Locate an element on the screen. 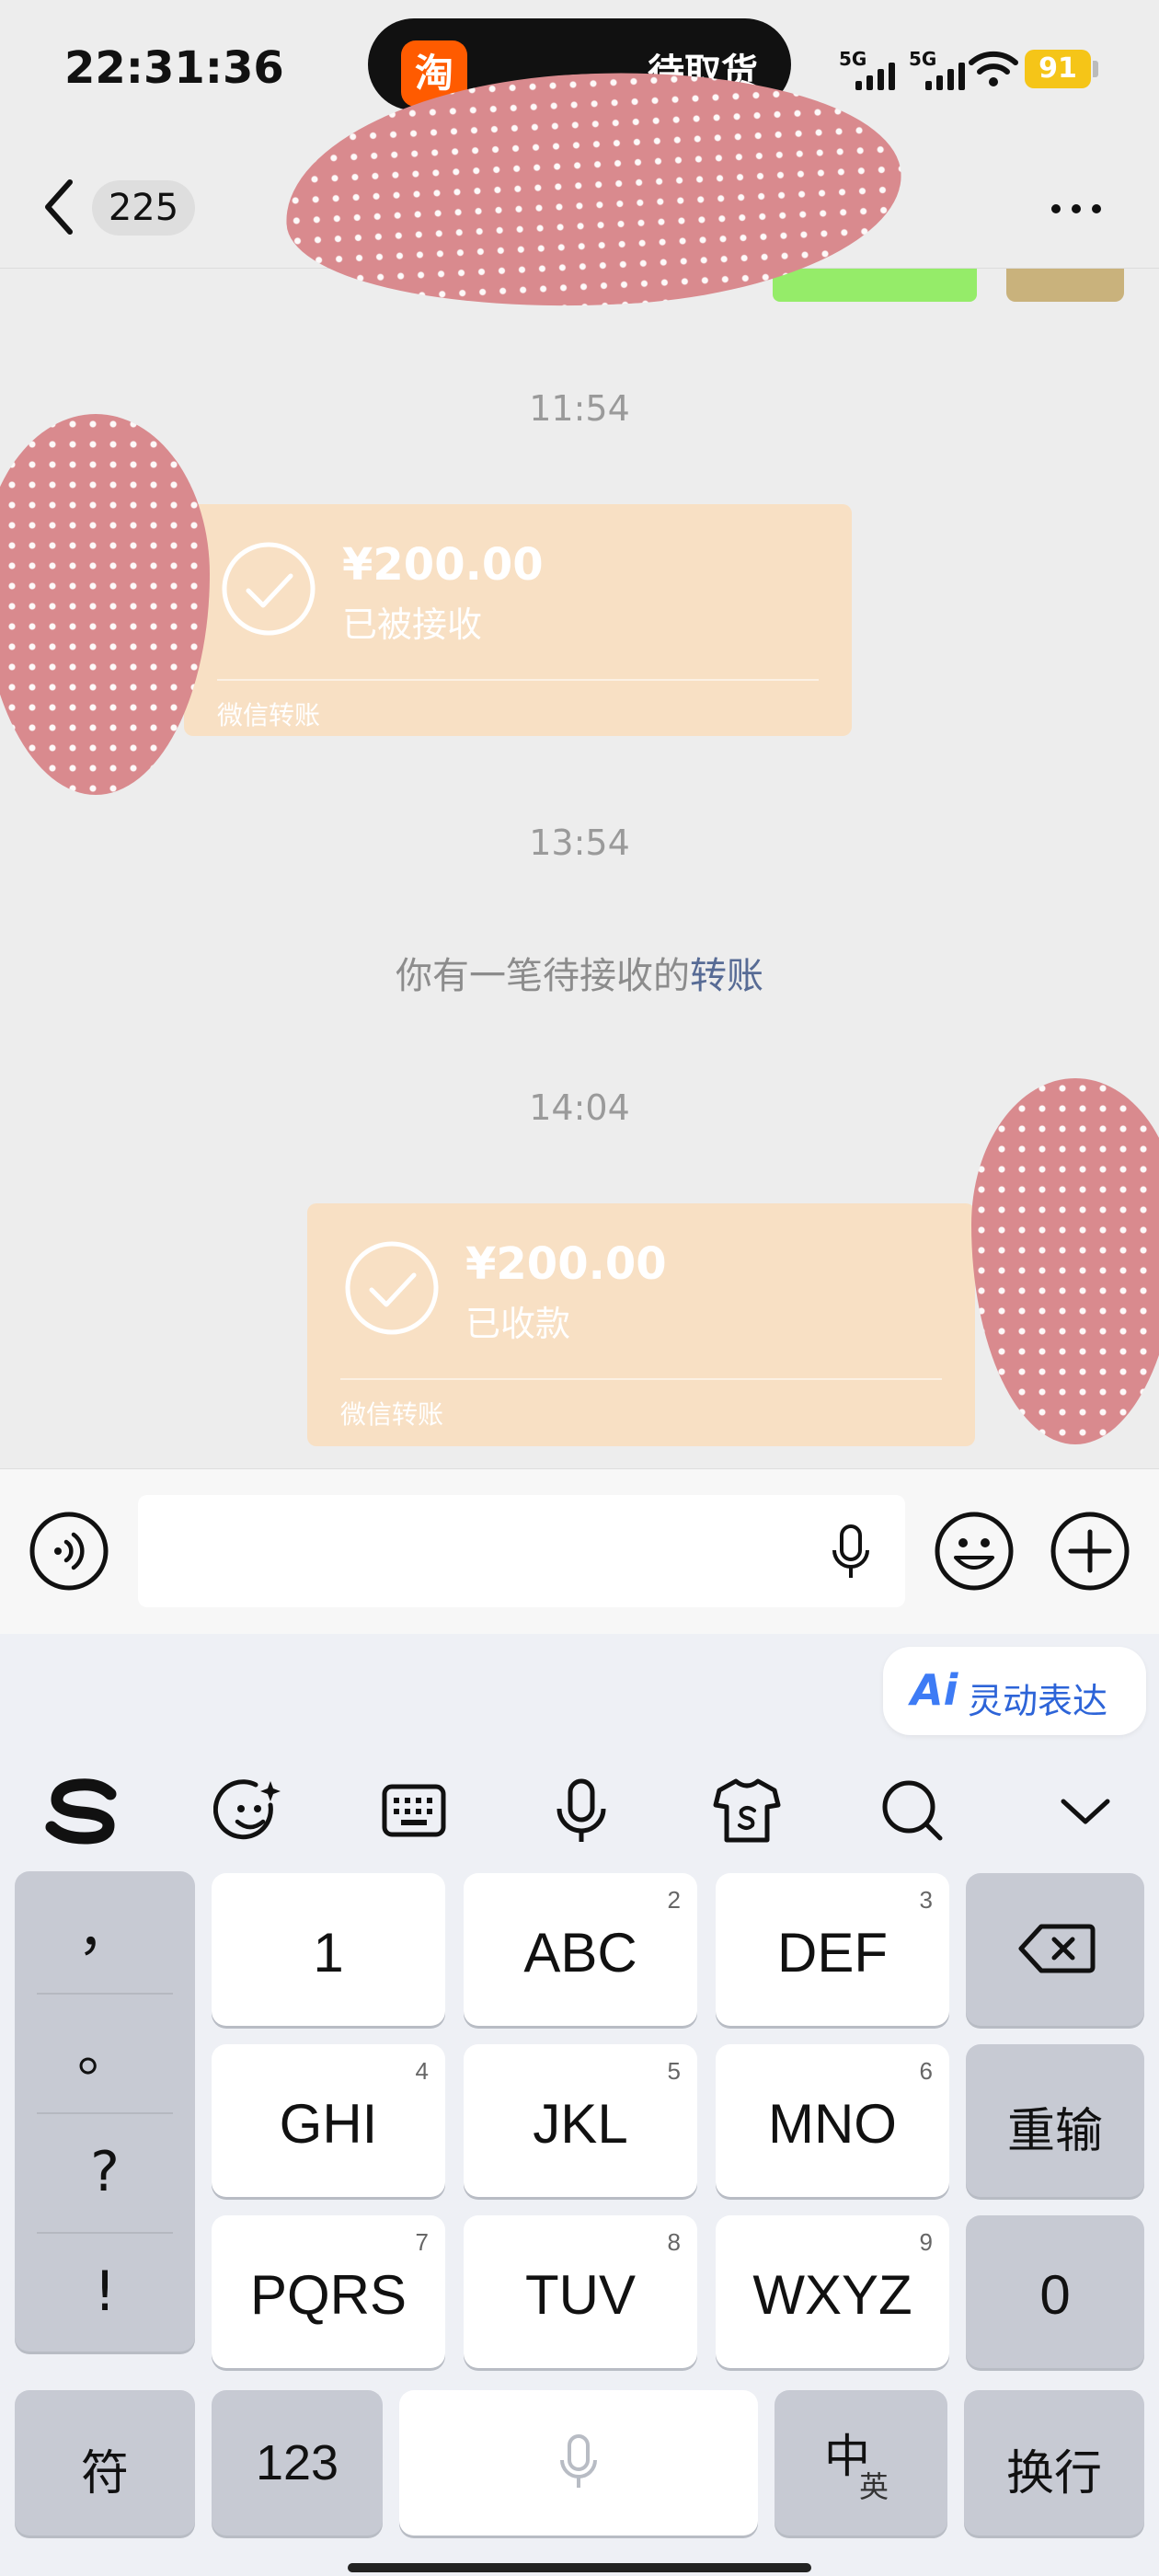 Image resolution: width=1159 pixels, height=2576 pixels. transfer-status: 已收款 is located at coordinates (518, 1324).